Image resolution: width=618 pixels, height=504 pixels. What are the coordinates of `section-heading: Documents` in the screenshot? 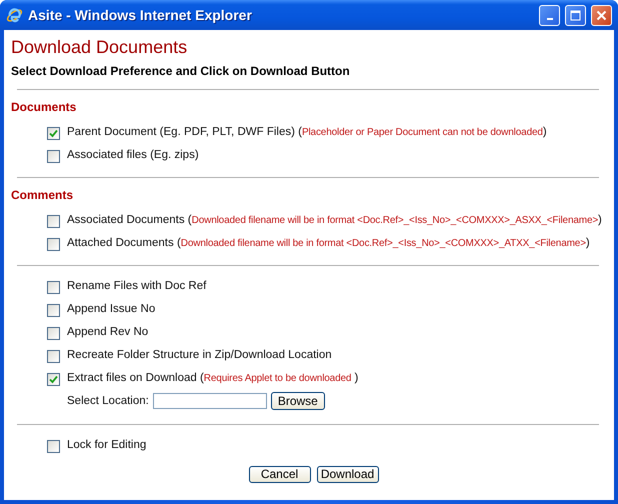 It's located at (43, 107).